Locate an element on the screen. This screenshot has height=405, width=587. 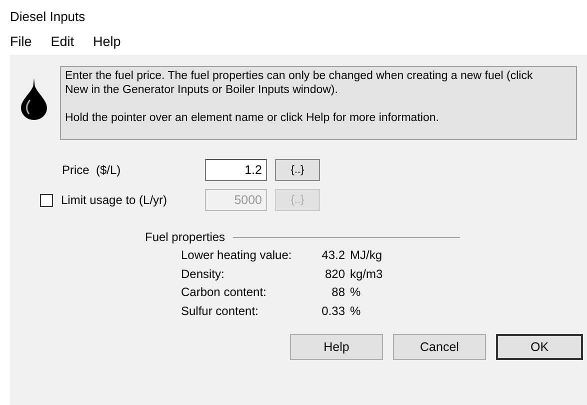
property-label: Carbon content: is located at coordinates (224, 293).